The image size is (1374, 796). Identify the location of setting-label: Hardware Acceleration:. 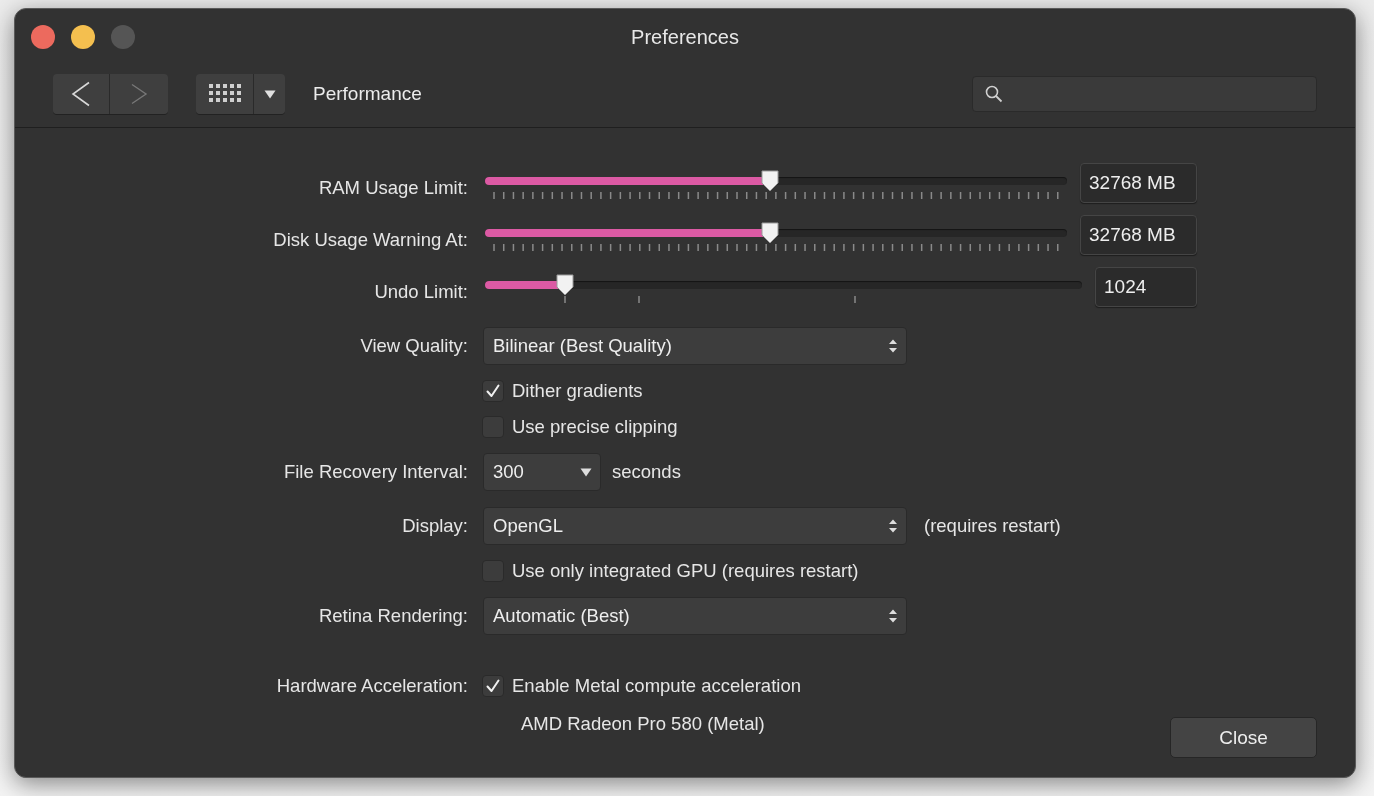
(372, 685).